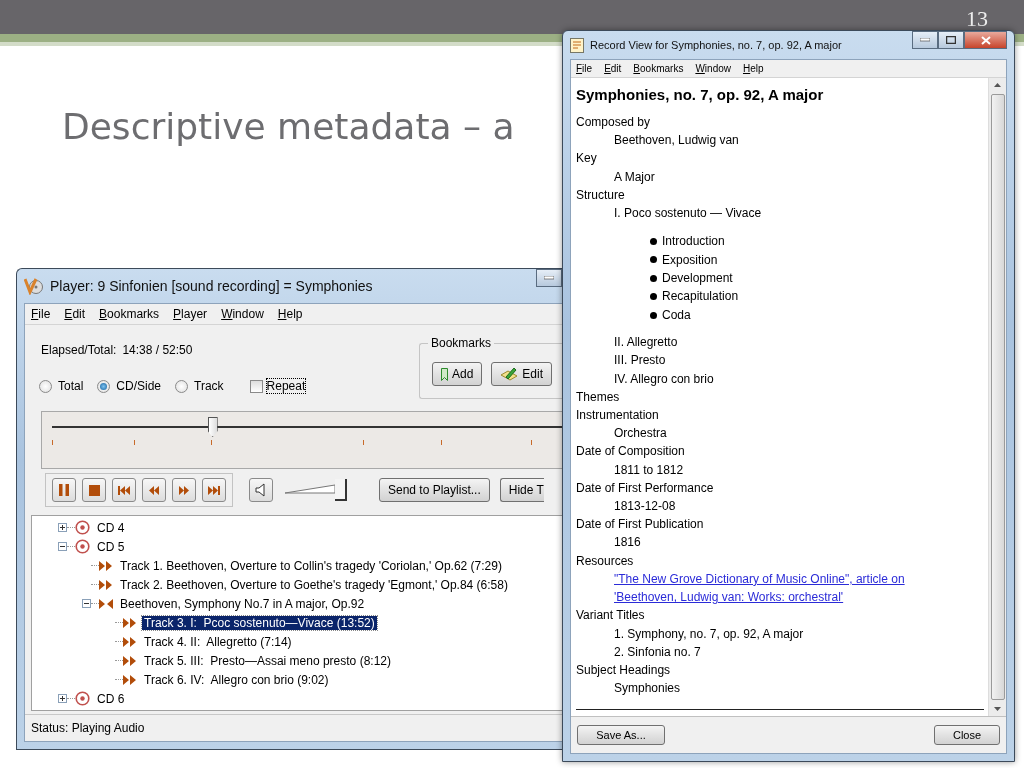  What do you see at coordinates (624, 670) in the screenshot?
I see `field-label: Subject Headings` at bounding box center [624, 670].